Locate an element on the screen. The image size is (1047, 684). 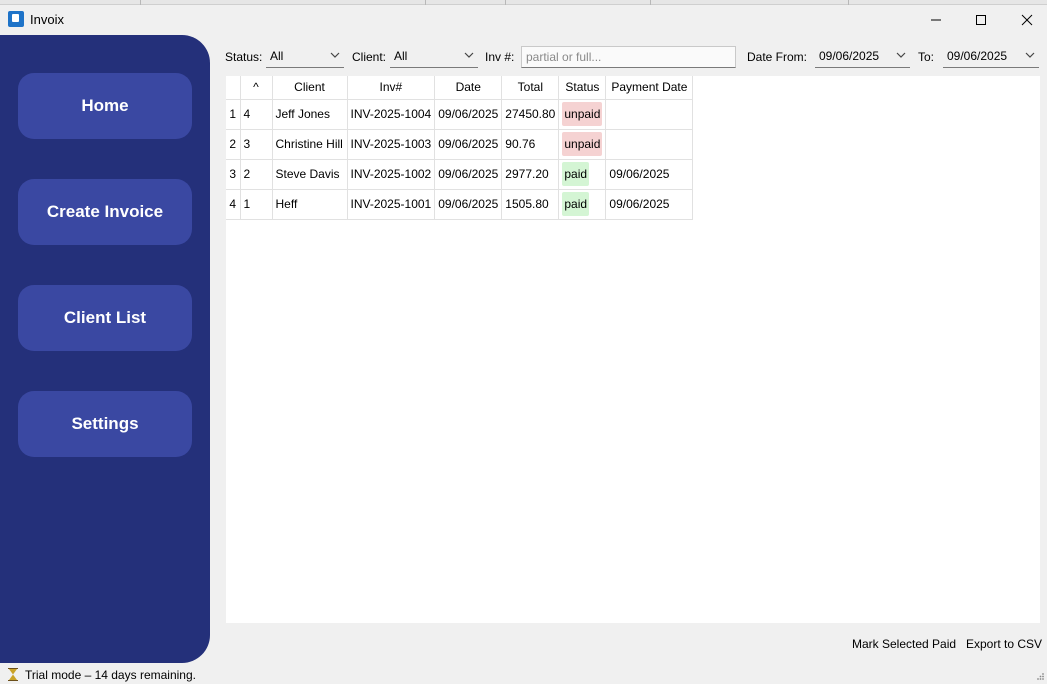
minimize-icon is located at coordinates (936, 20).